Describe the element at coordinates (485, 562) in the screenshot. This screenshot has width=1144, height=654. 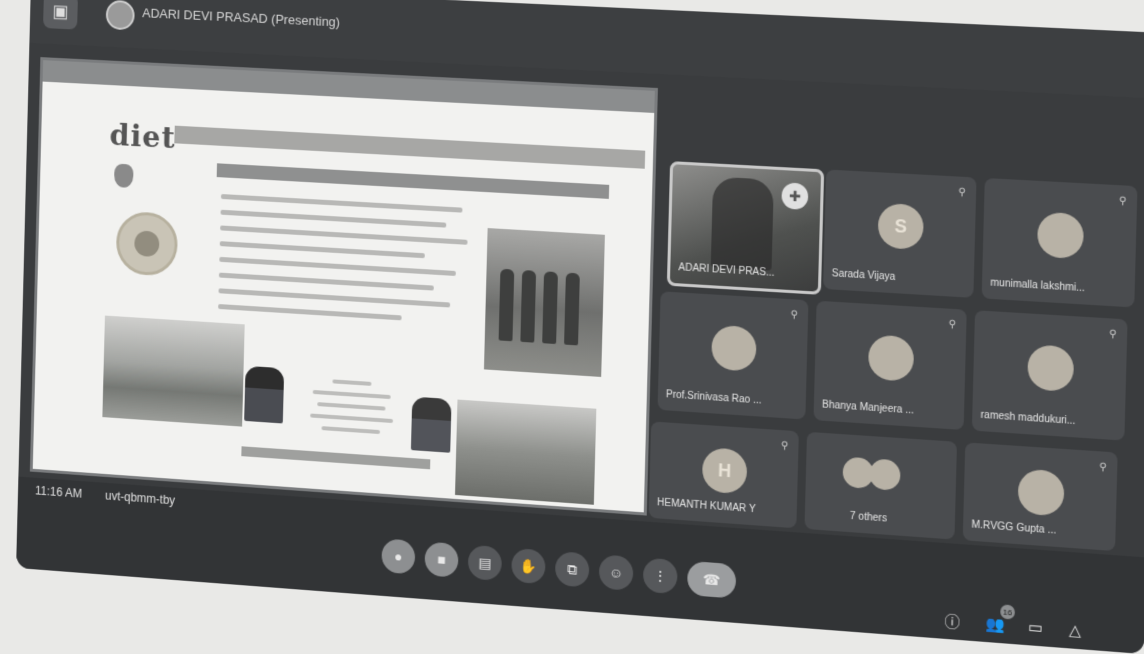
I see `captions-icon: ▤` at that location.